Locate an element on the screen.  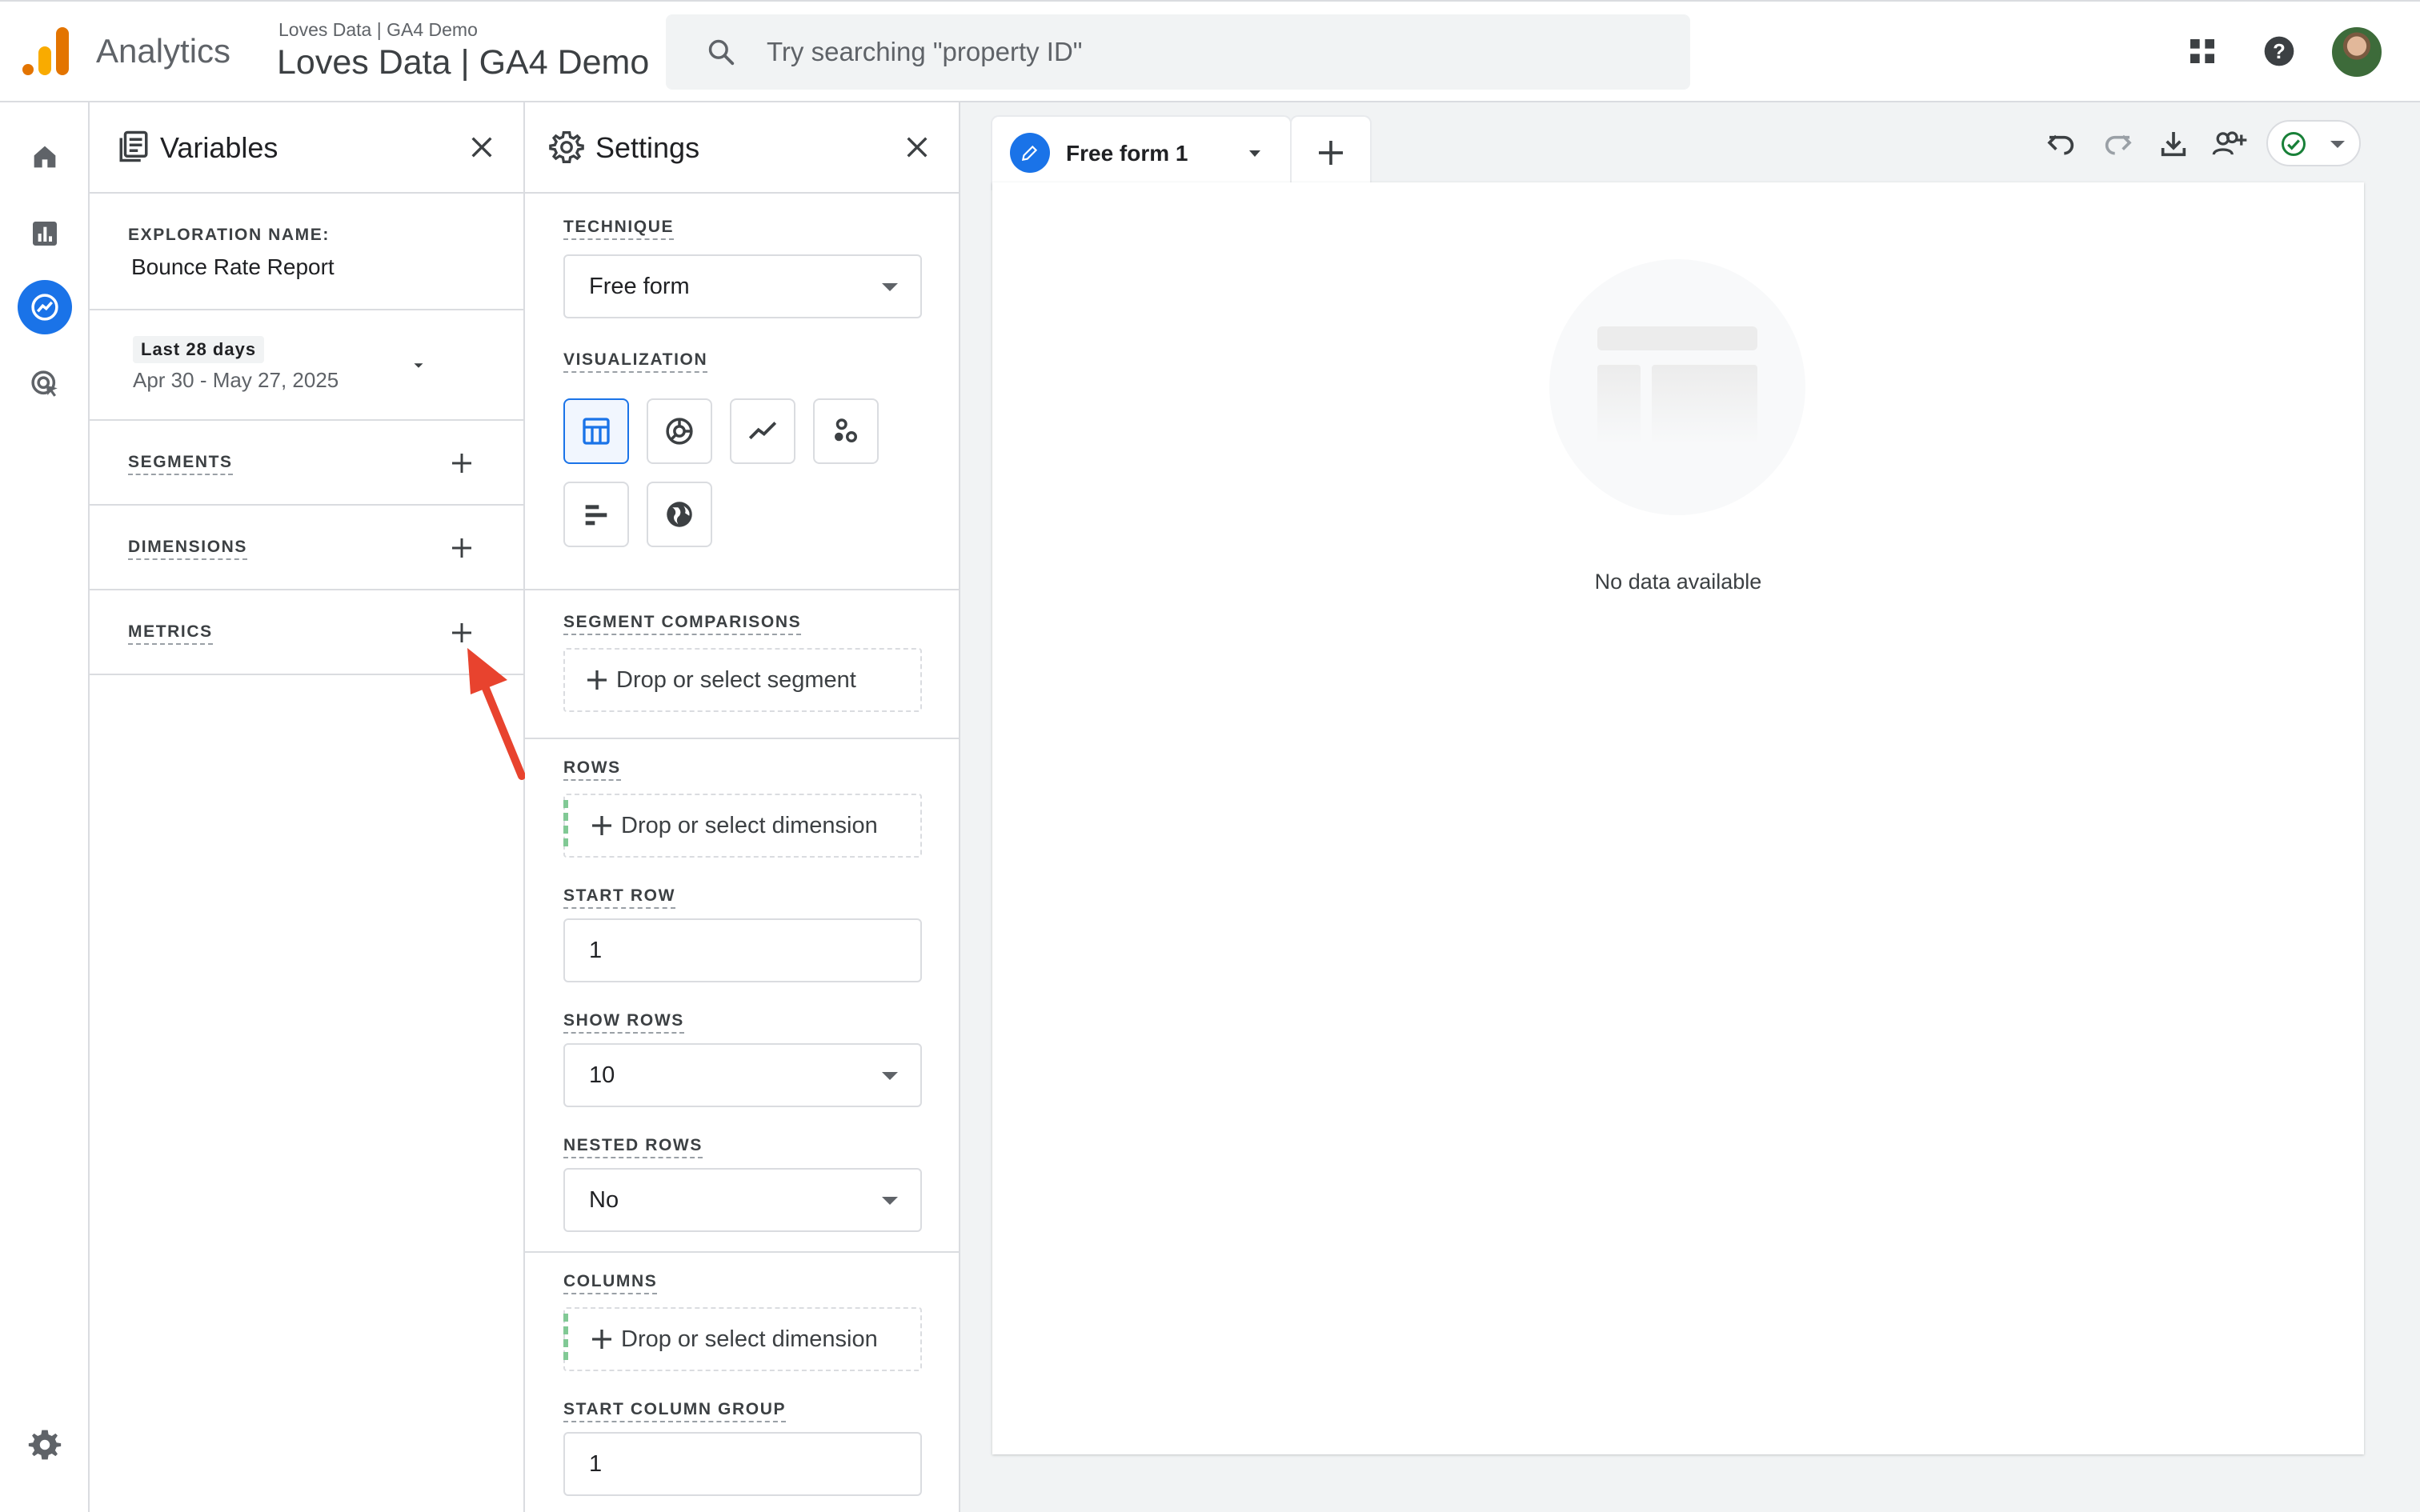
close-variables-button is located at coordinates (482, 147).